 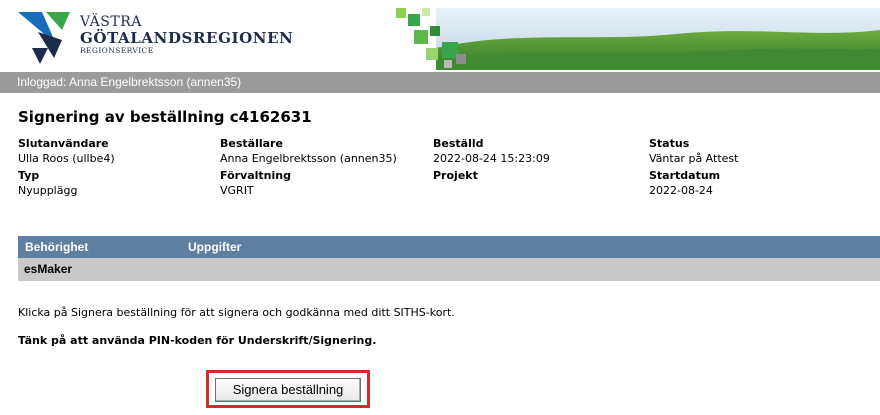 What do you see at coordinates (29, 175) in the screenshot?
I see `typ-label: Typ` at bounding box center [29, 175].